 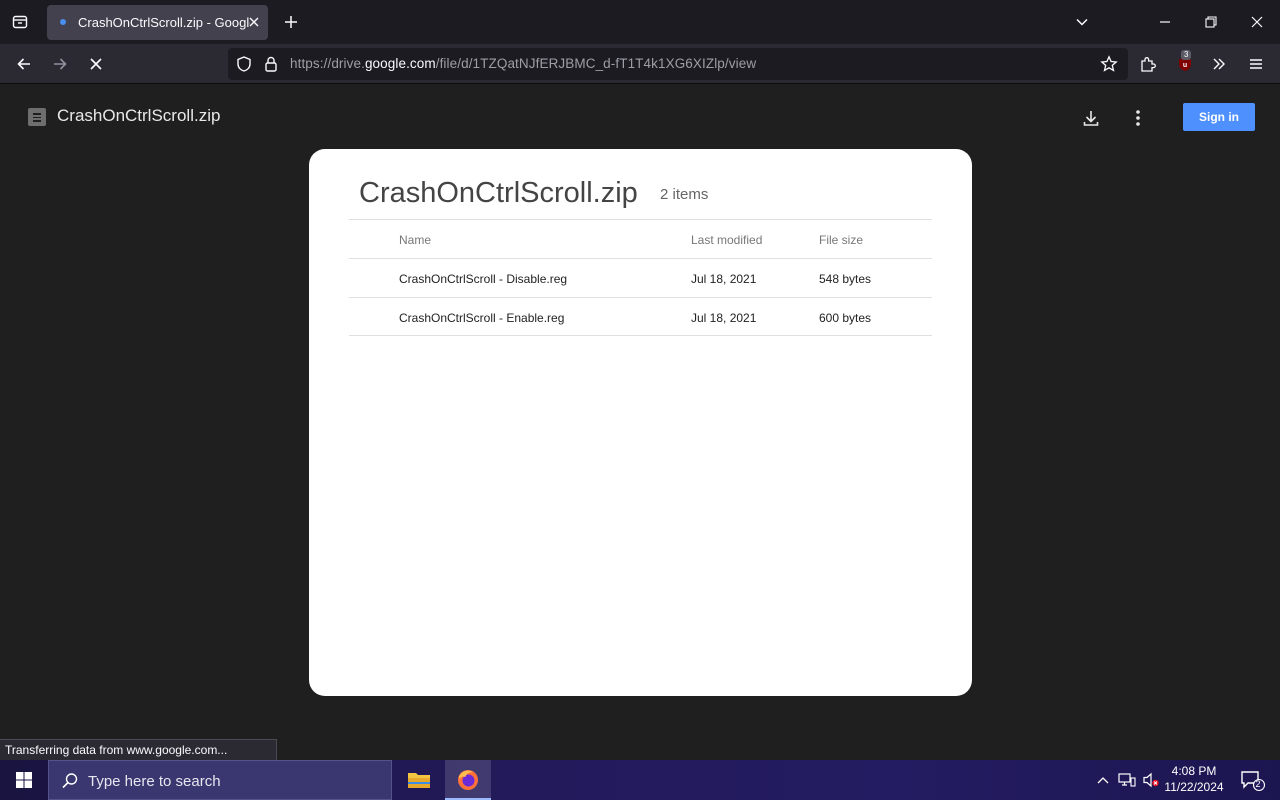 I want to click on clock-time: 4:08 PM, so click(x=1194, y=771).